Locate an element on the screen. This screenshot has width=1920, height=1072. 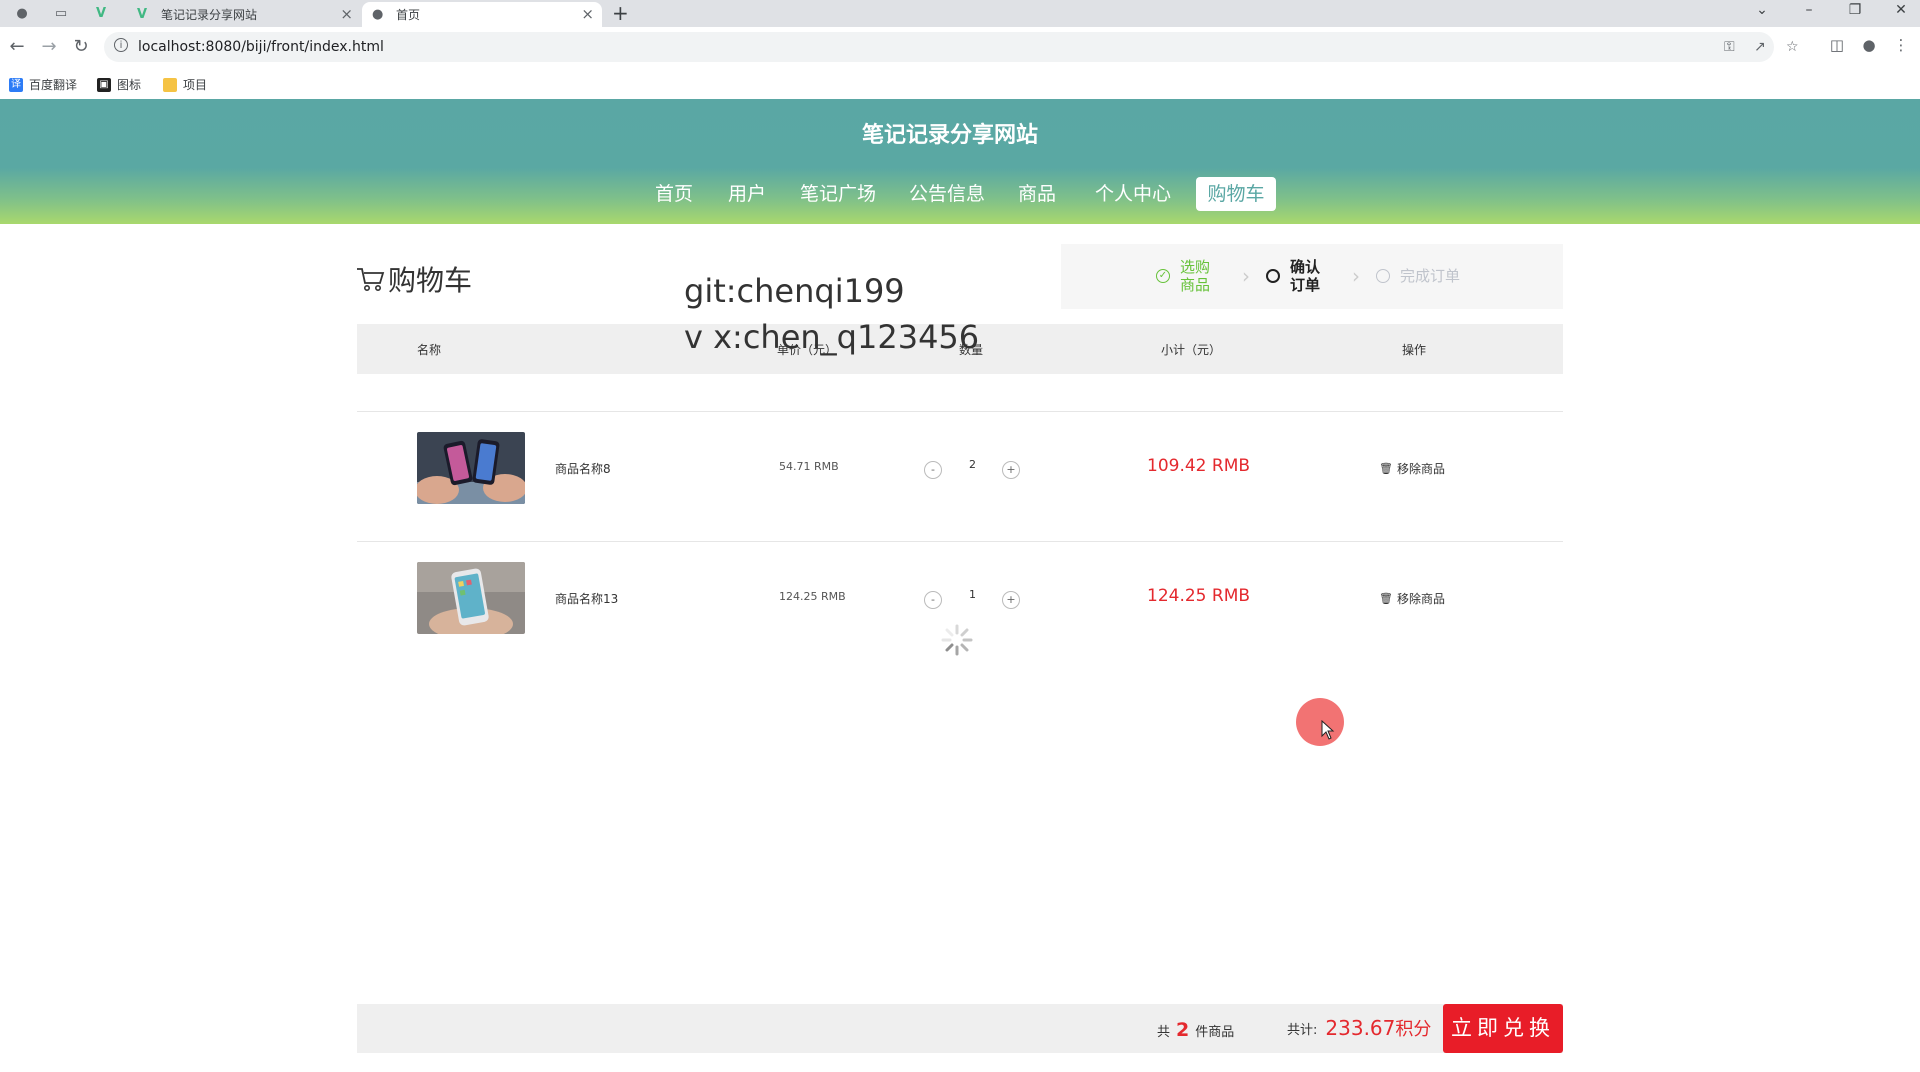
side-panel-icon: ◫ is located at coordinates (1837, 45).